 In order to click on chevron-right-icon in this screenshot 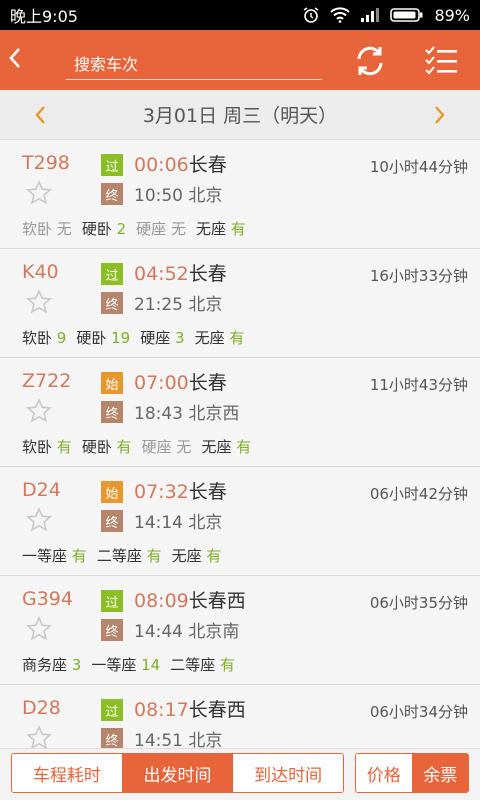, I will do `click(440, 115)`.